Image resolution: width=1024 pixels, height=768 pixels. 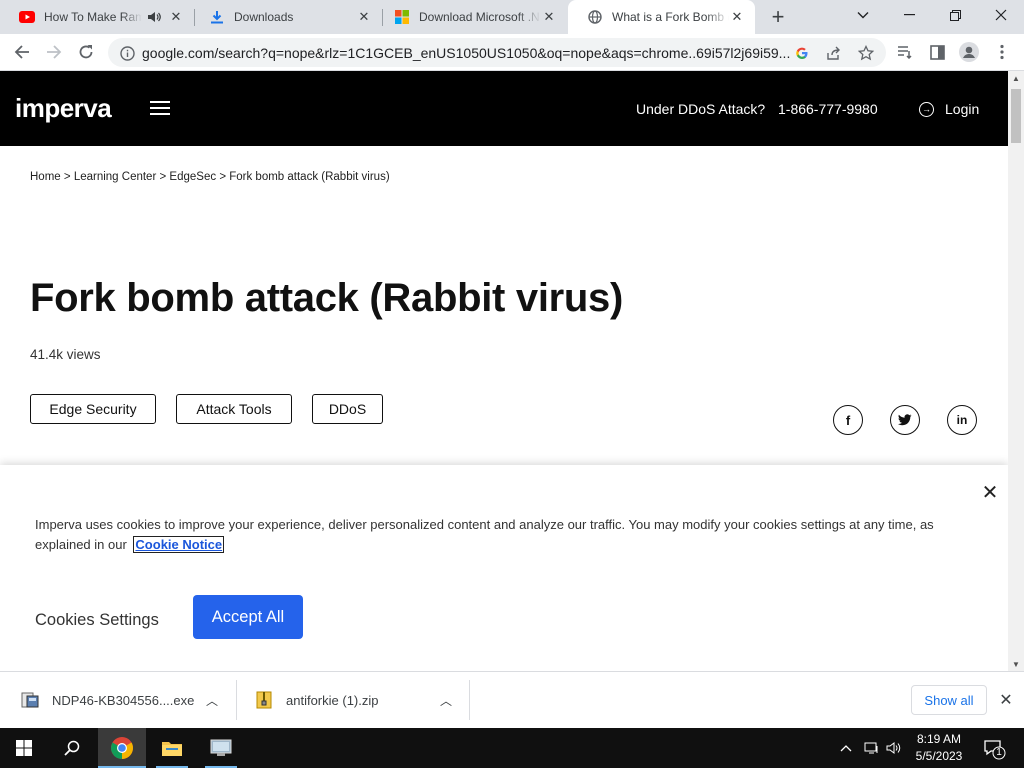 I want to click on menu-kebab-icon, so click(x=1002, y=52).